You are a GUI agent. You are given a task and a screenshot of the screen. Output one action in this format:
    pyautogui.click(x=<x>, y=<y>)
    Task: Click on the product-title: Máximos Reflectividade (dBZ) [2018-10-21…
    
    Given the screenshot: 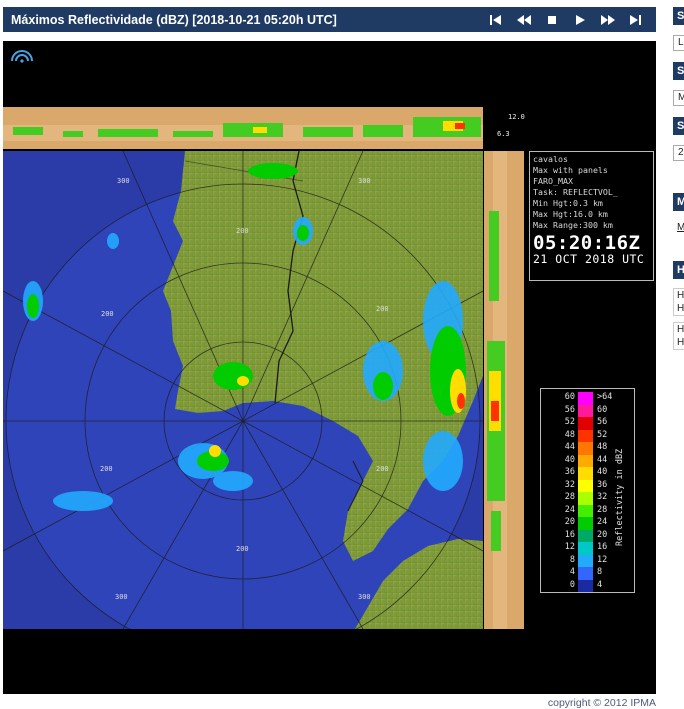 What is the action you would take?
    pyautogui.click(x=174, y=19)
    